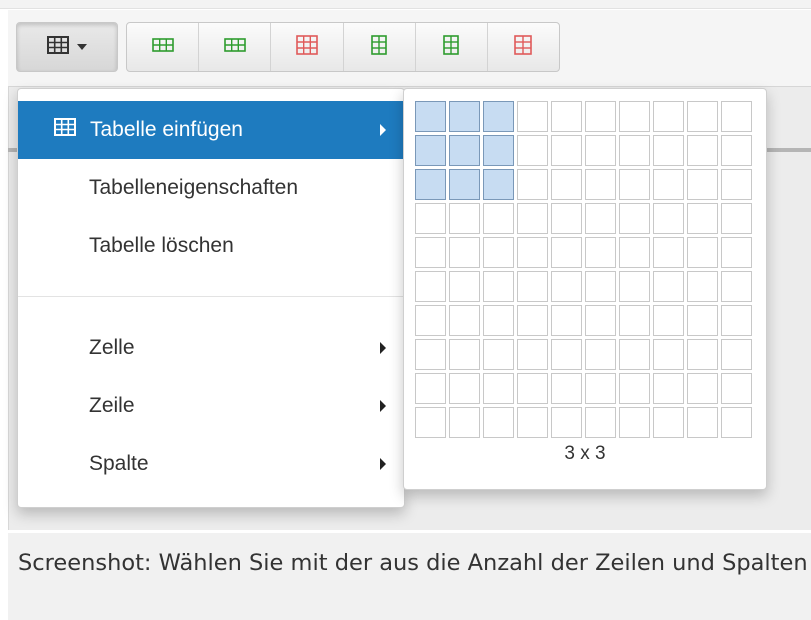 Image resolution: width=811 pixels, height=620 pixels. What do you see at coordinates (67, 47) in the screenshot?
I see `table-menu-button` at bounding box center [67, 47].